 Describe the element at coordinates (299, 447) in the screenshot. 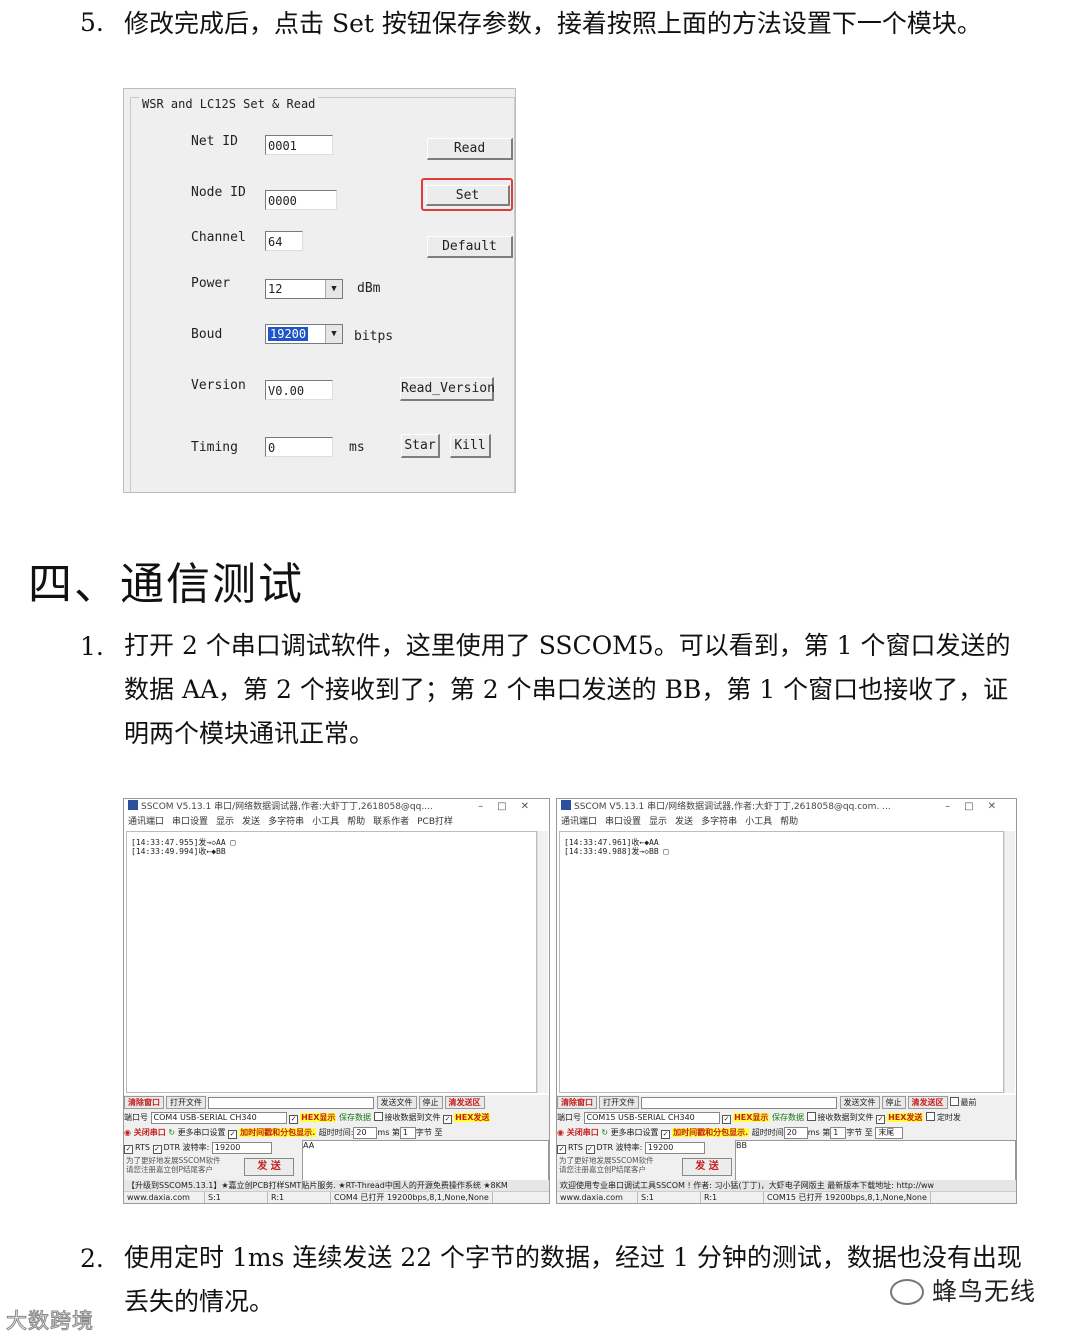

I see `timing-input: 0` at that location.